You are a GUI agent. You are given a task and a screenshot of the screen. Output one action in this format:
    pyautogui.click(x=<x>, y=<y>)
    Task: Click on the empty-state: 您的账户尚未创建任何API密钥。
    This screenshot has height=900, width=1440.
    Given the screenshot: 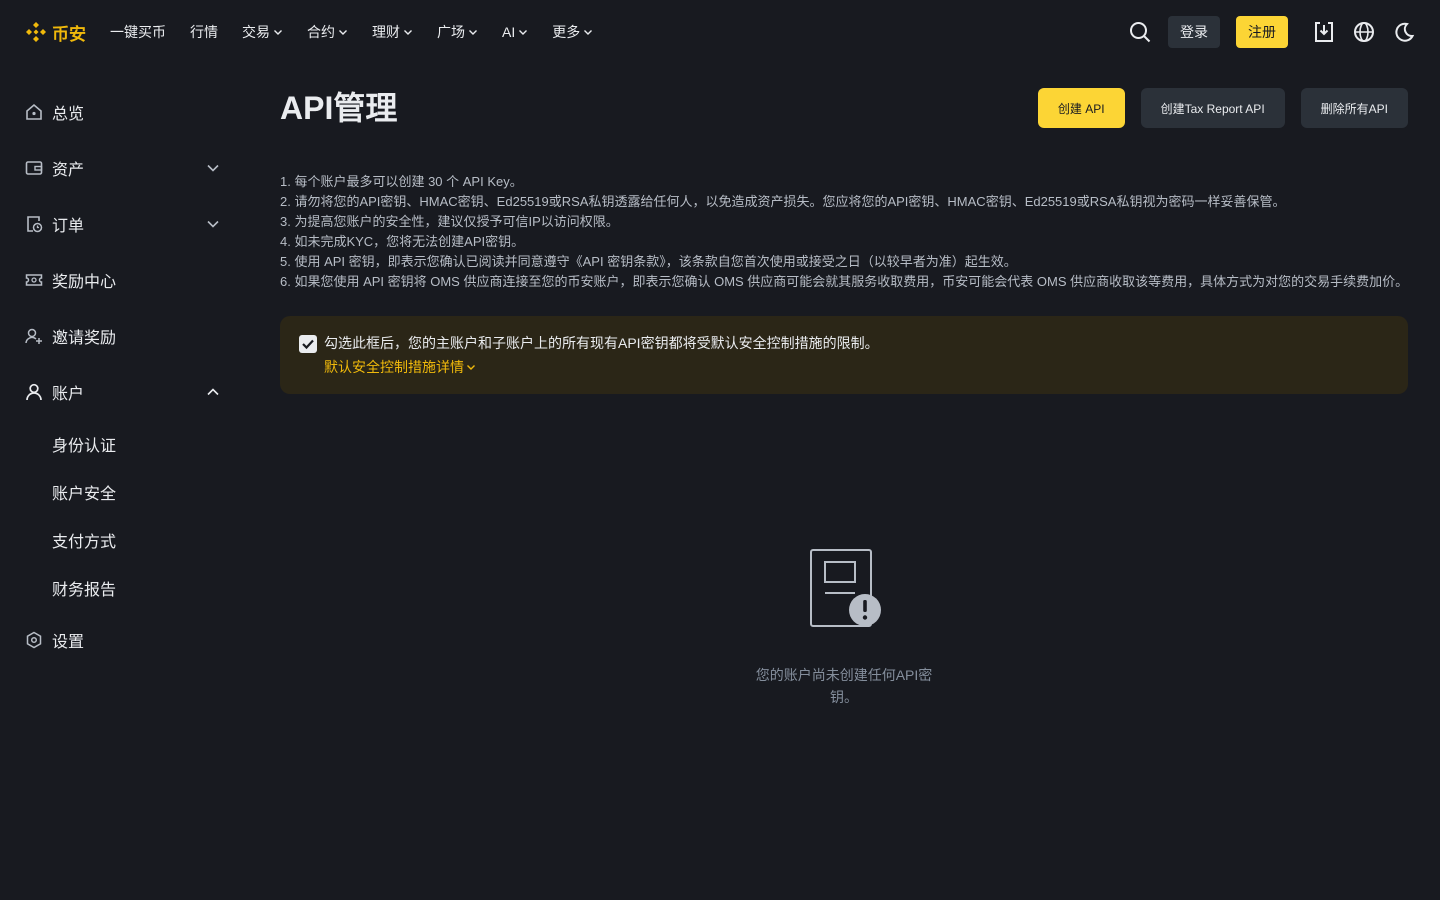 What is the action you would take?
    pyautogui.click(x=844, y=628)
    